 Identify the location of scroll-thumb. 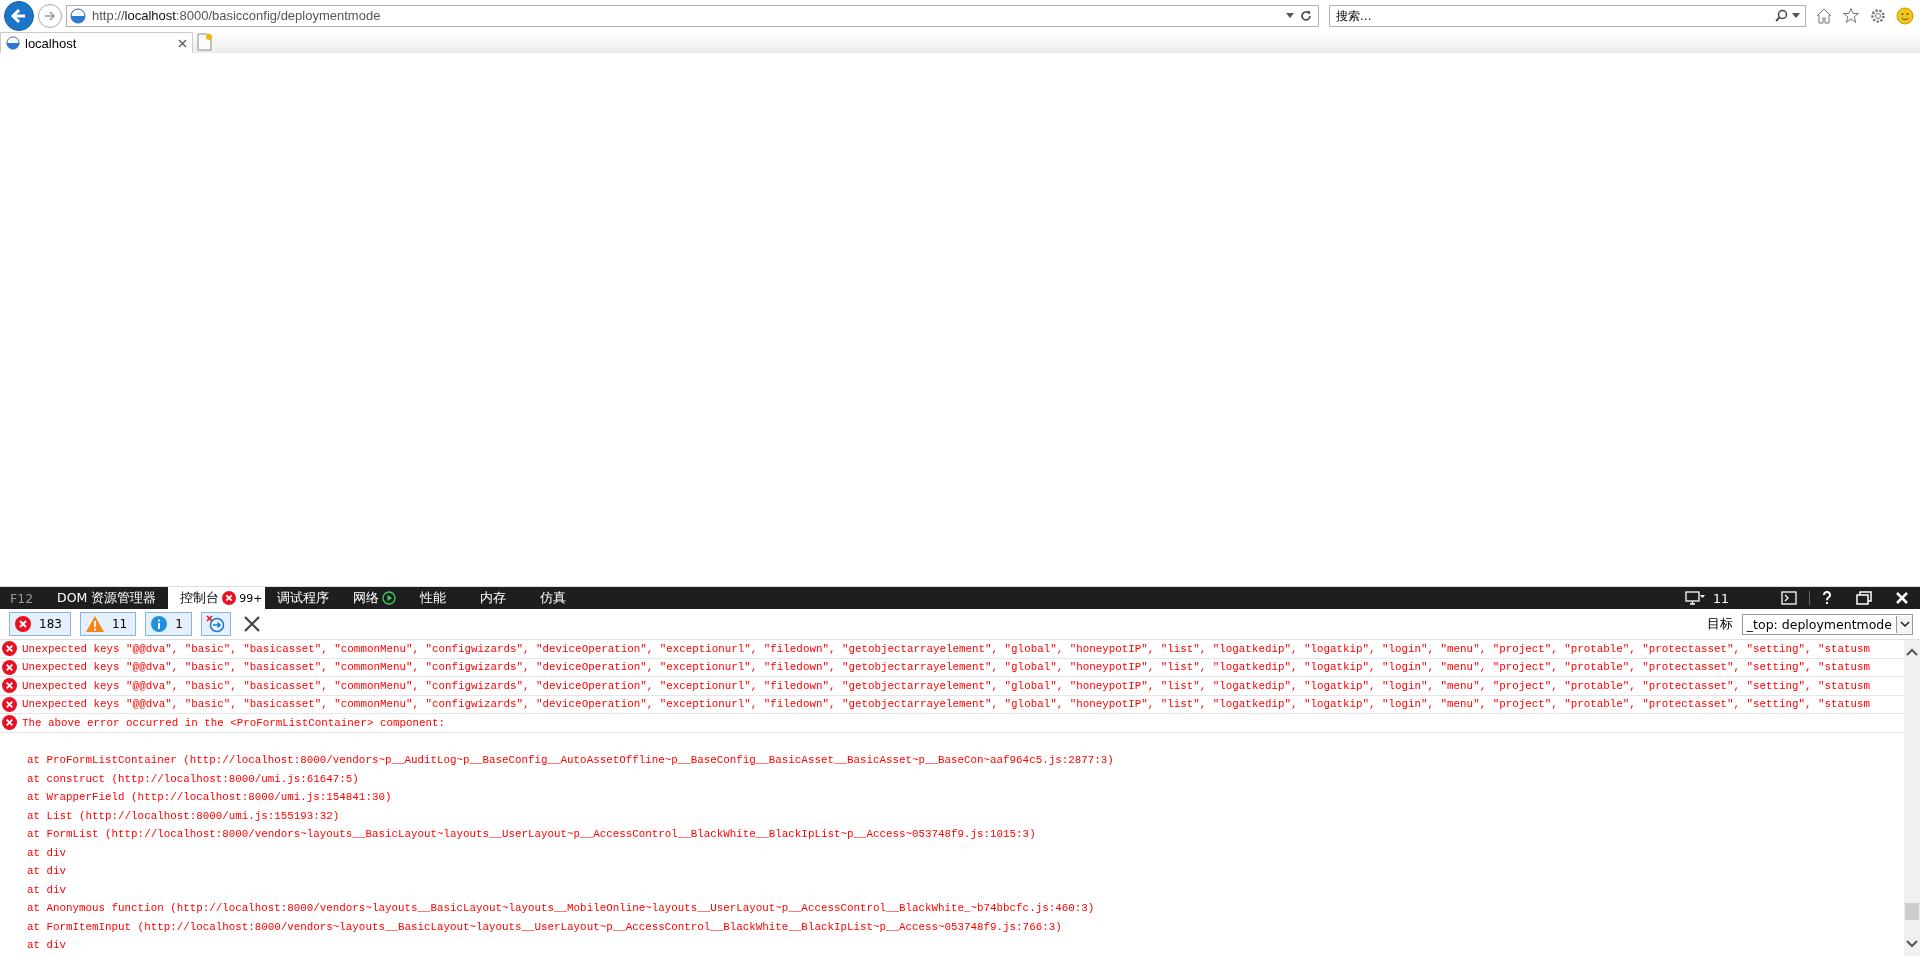
(1912, 911).